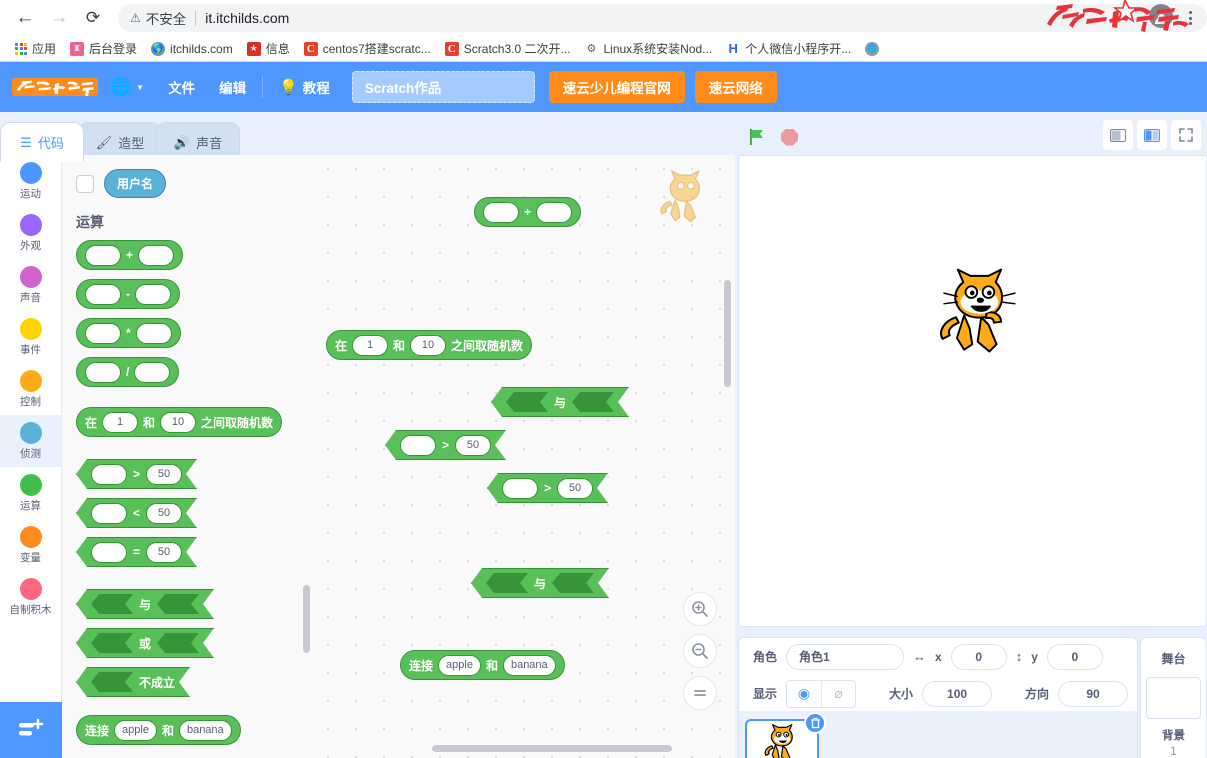  I want to click on add-extension-button, so click(31, 730).